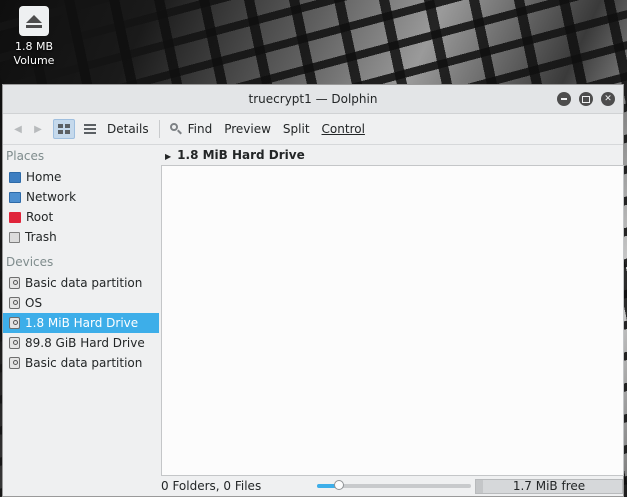  I want to click on window-title: truecrypt1 — Dolphin, so click(313, 99).